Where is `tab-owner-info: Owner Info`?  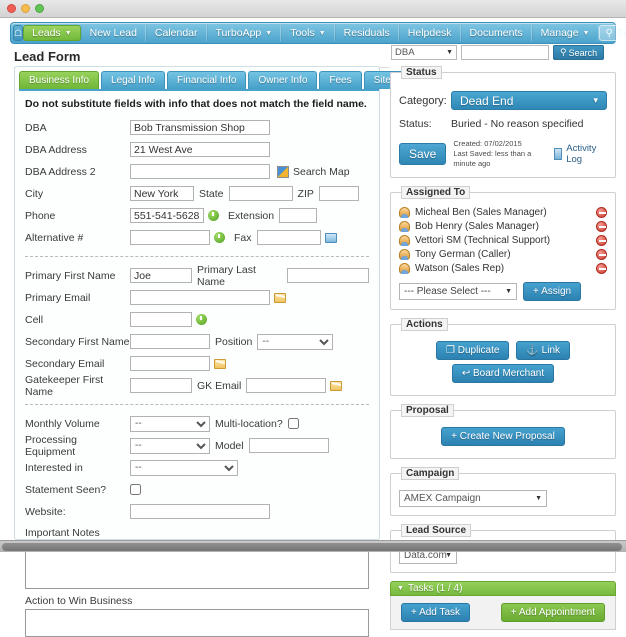 tab-owner-info: Owner Info is located at coordinates (283, 80).